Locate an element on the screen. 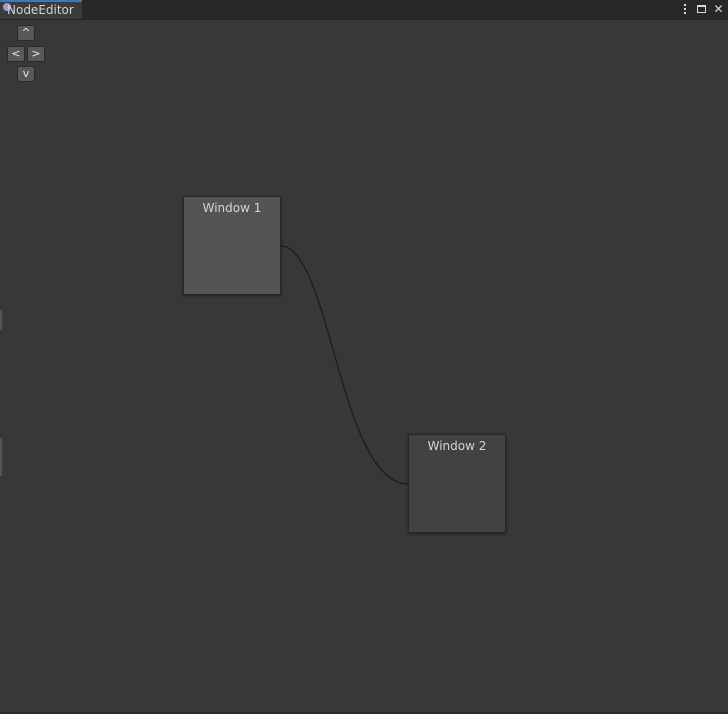 The image size is (728, 714). tab-node-editor: NodeEditor is located at coordinates (41, 9).